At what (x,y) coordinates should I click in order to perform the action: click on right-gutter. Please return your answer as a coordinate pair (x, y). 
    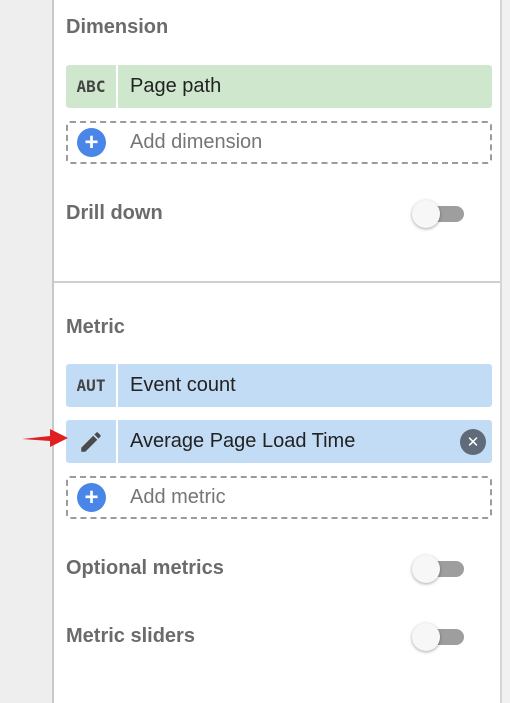
    Looking at the image, I should click on (506, 351).